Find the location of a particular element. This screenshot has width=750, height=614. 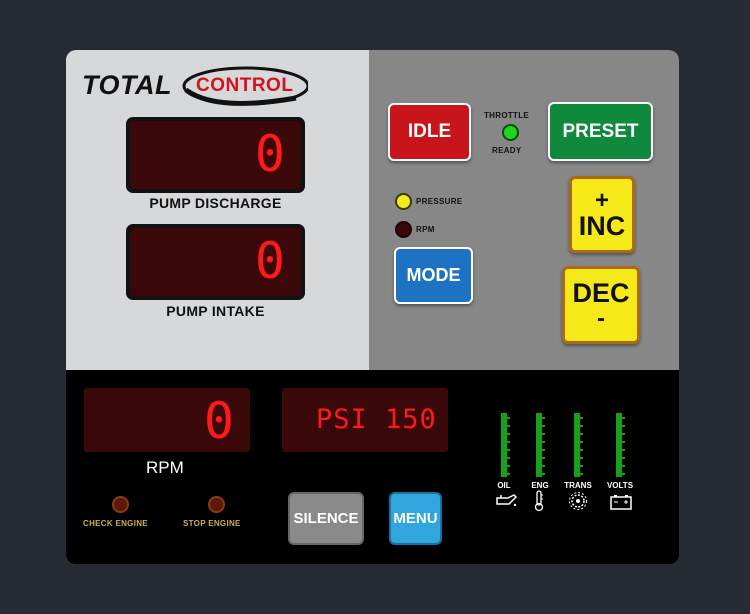

mode-button: MODE is located at coordinates (433, 275).